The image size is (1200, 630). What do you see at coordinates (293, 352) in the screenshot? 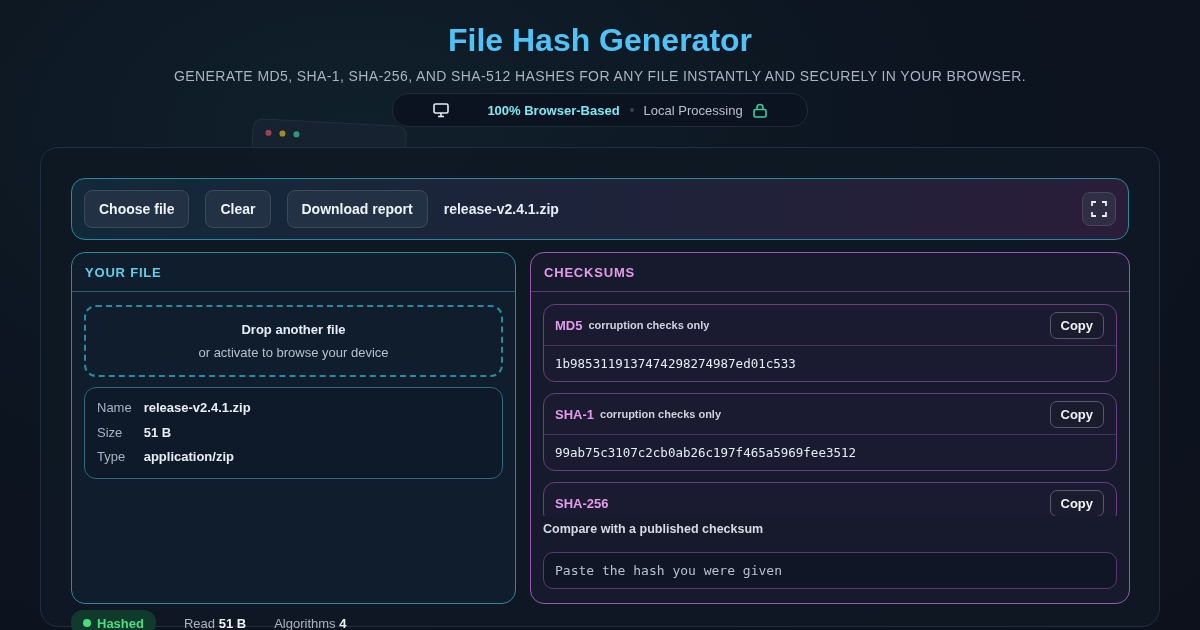
I see `drop-zone-hint: or activate to browse your device` at bounding box center [293, 352].